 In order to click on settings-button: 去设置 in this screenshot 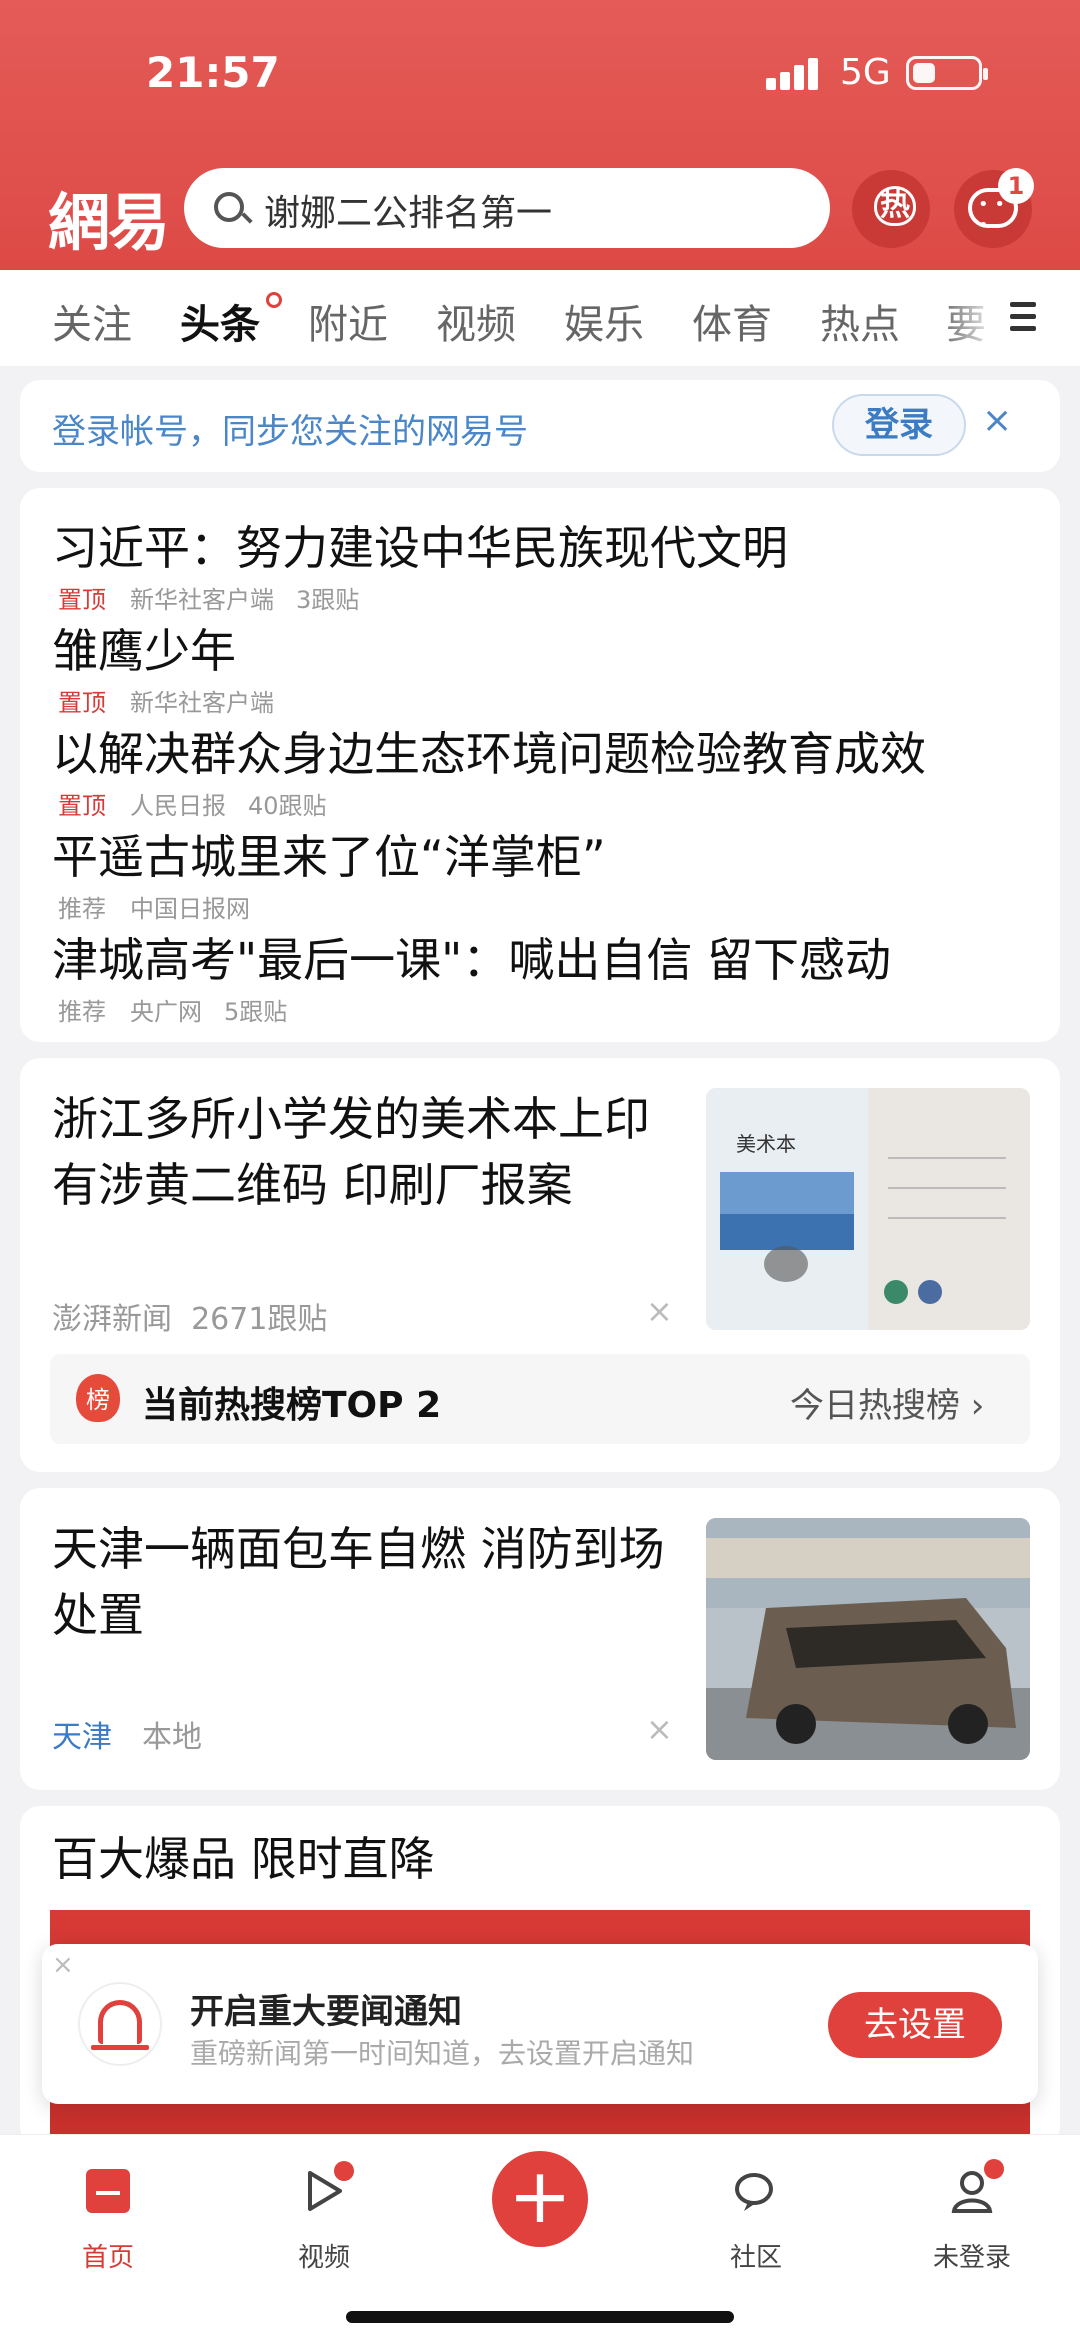, I will do `click(915, 2025)`.